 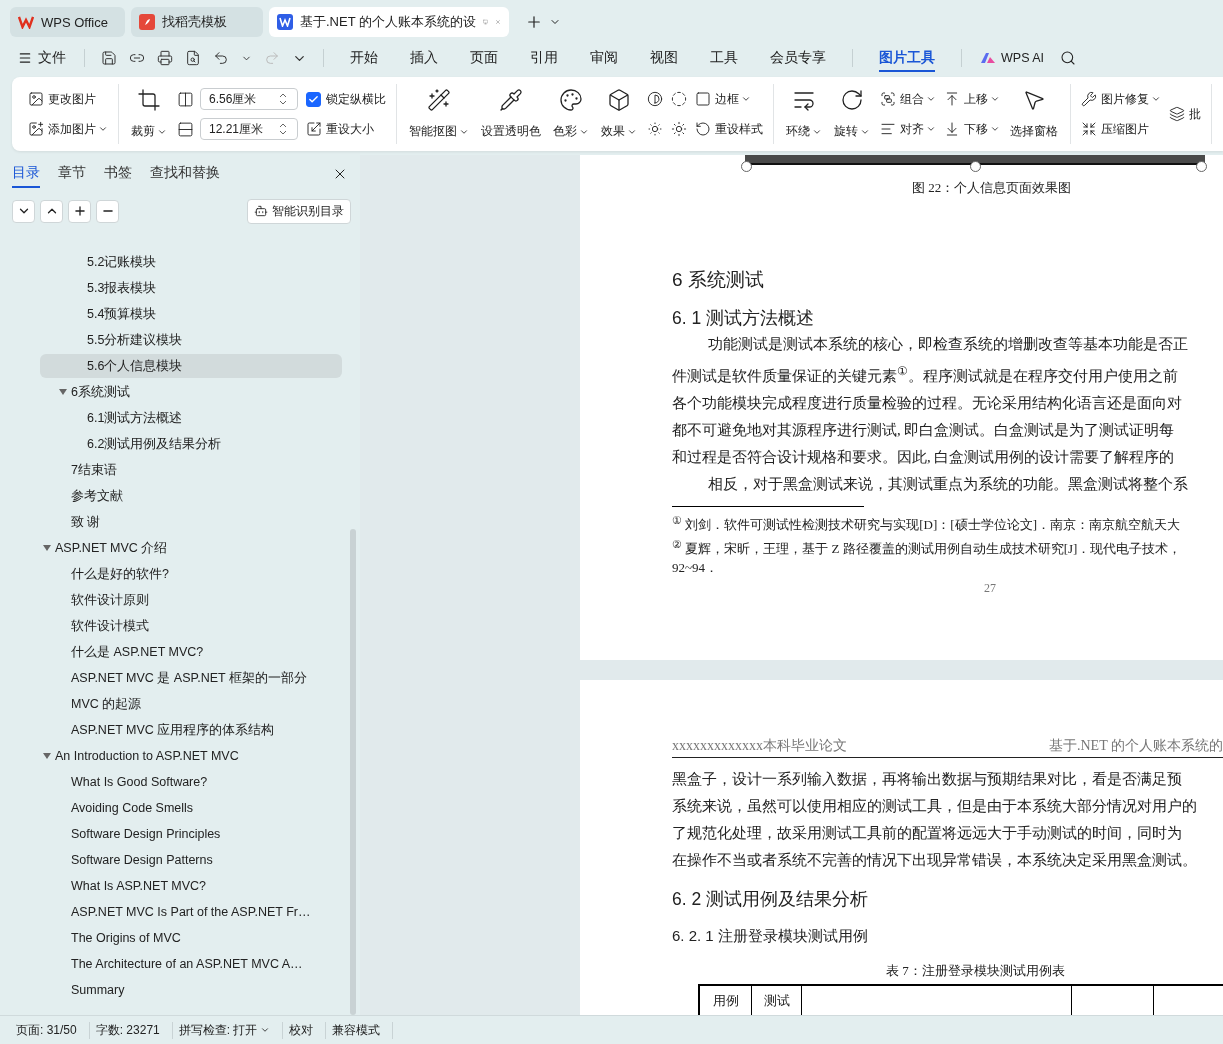 I want to click on toc-item: 5.5分析建议模块, so click(x=191, y=340).